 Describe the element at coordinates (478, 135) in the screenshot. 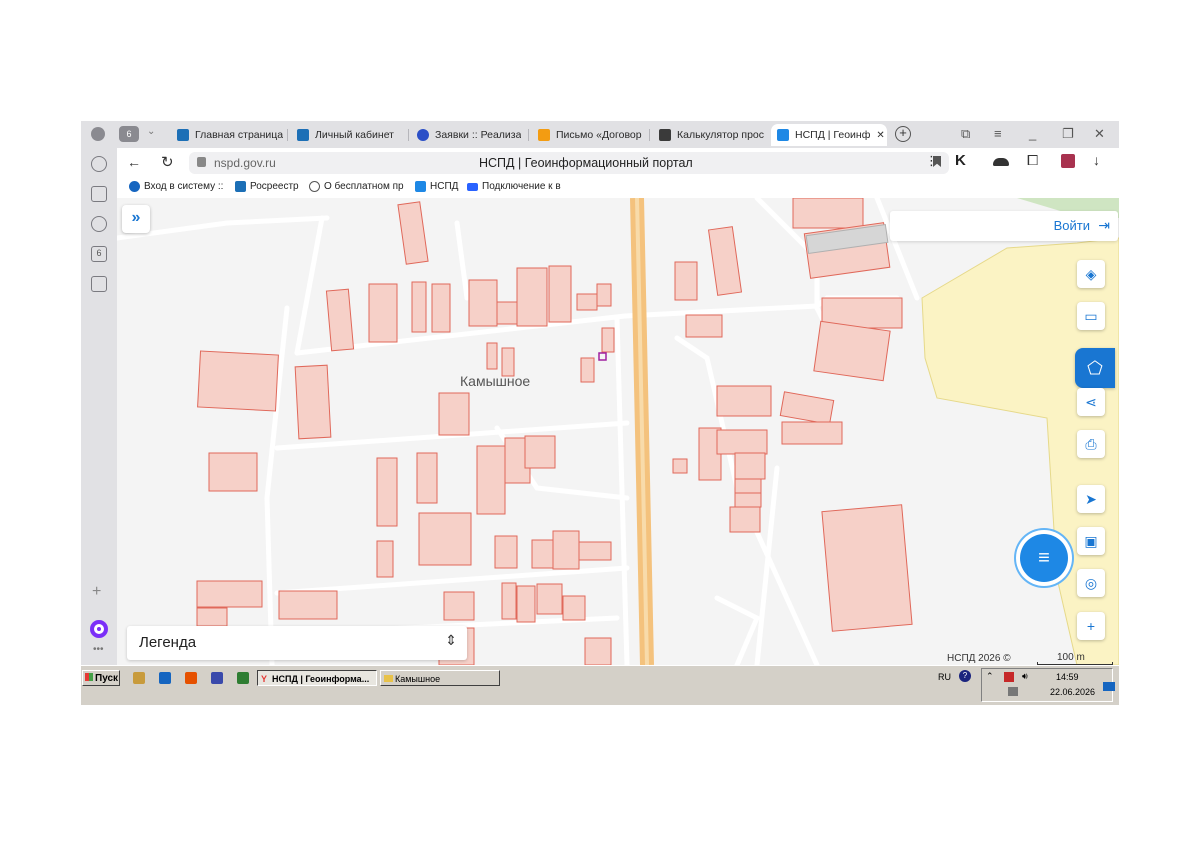

I see `tab-label: Заявки :: Реализа` at that location.